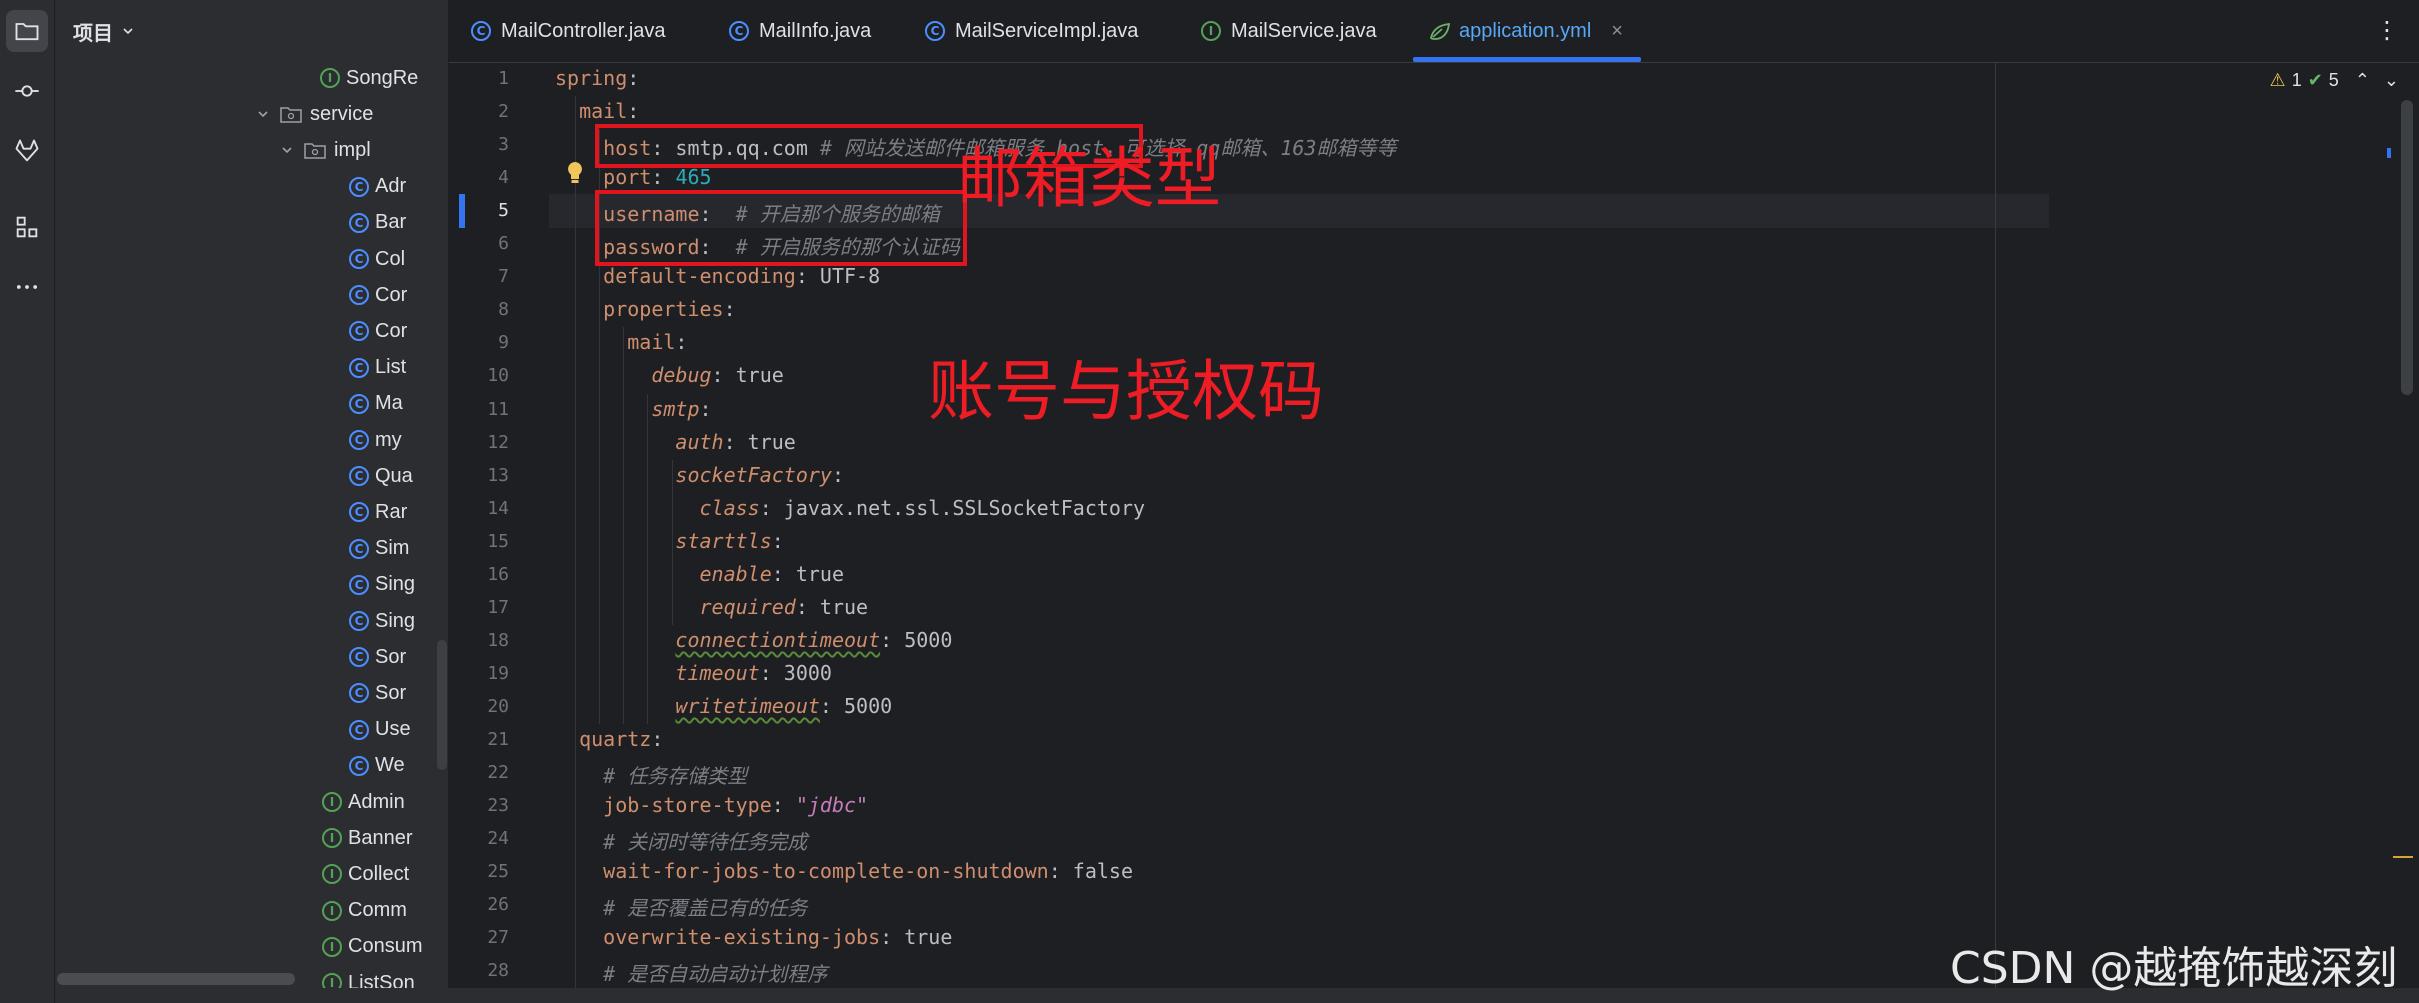 The height and width of the screenshot is (1003, 2419). I want to click on line-number: 23, so click(479, 805).